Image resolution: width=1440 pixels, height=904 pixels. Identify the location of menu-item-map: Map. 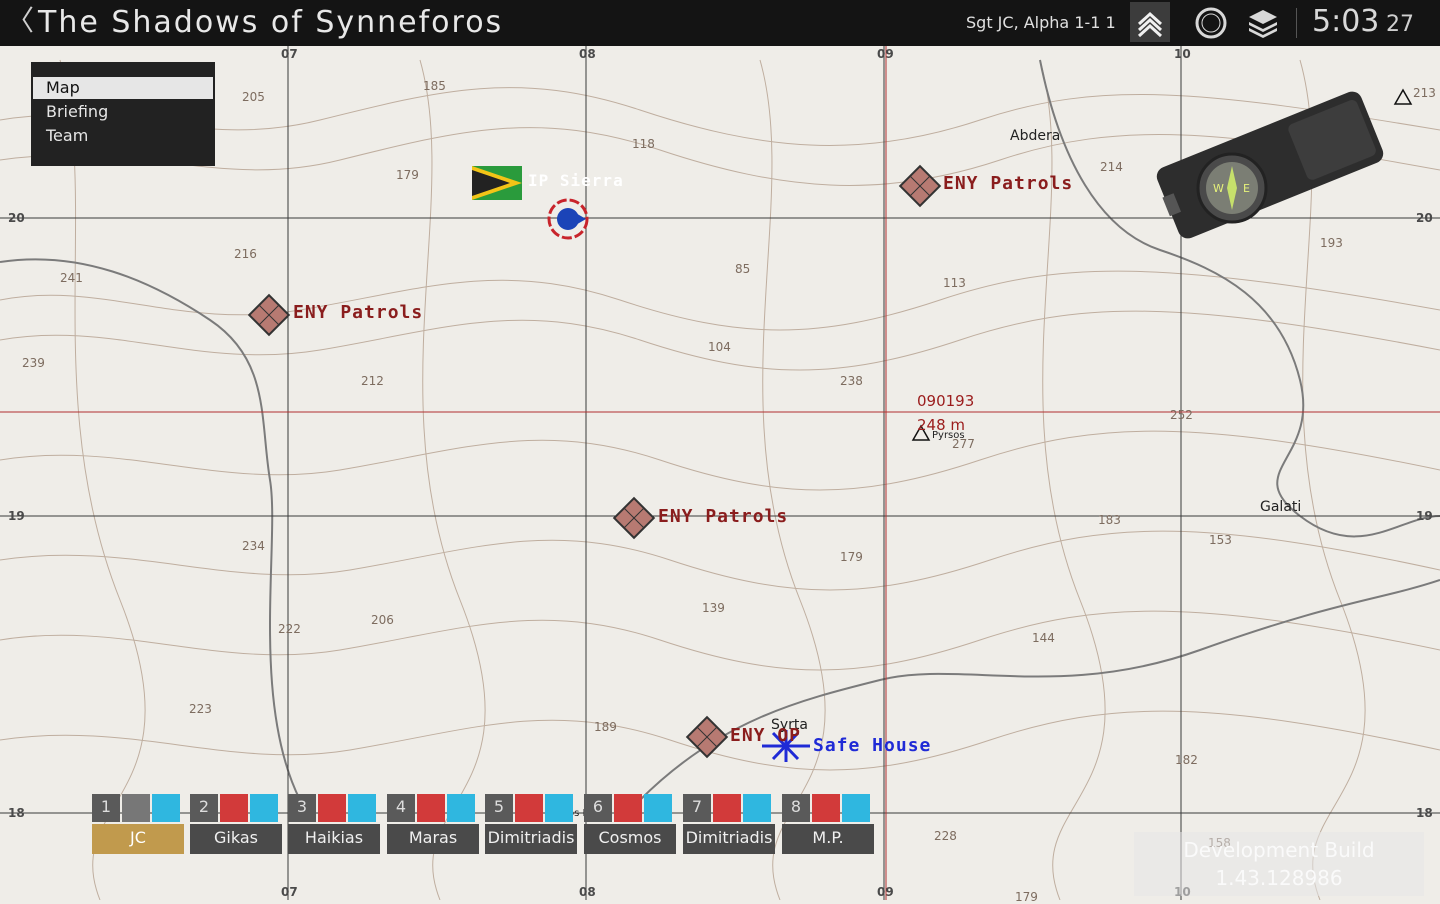
(123, 88).